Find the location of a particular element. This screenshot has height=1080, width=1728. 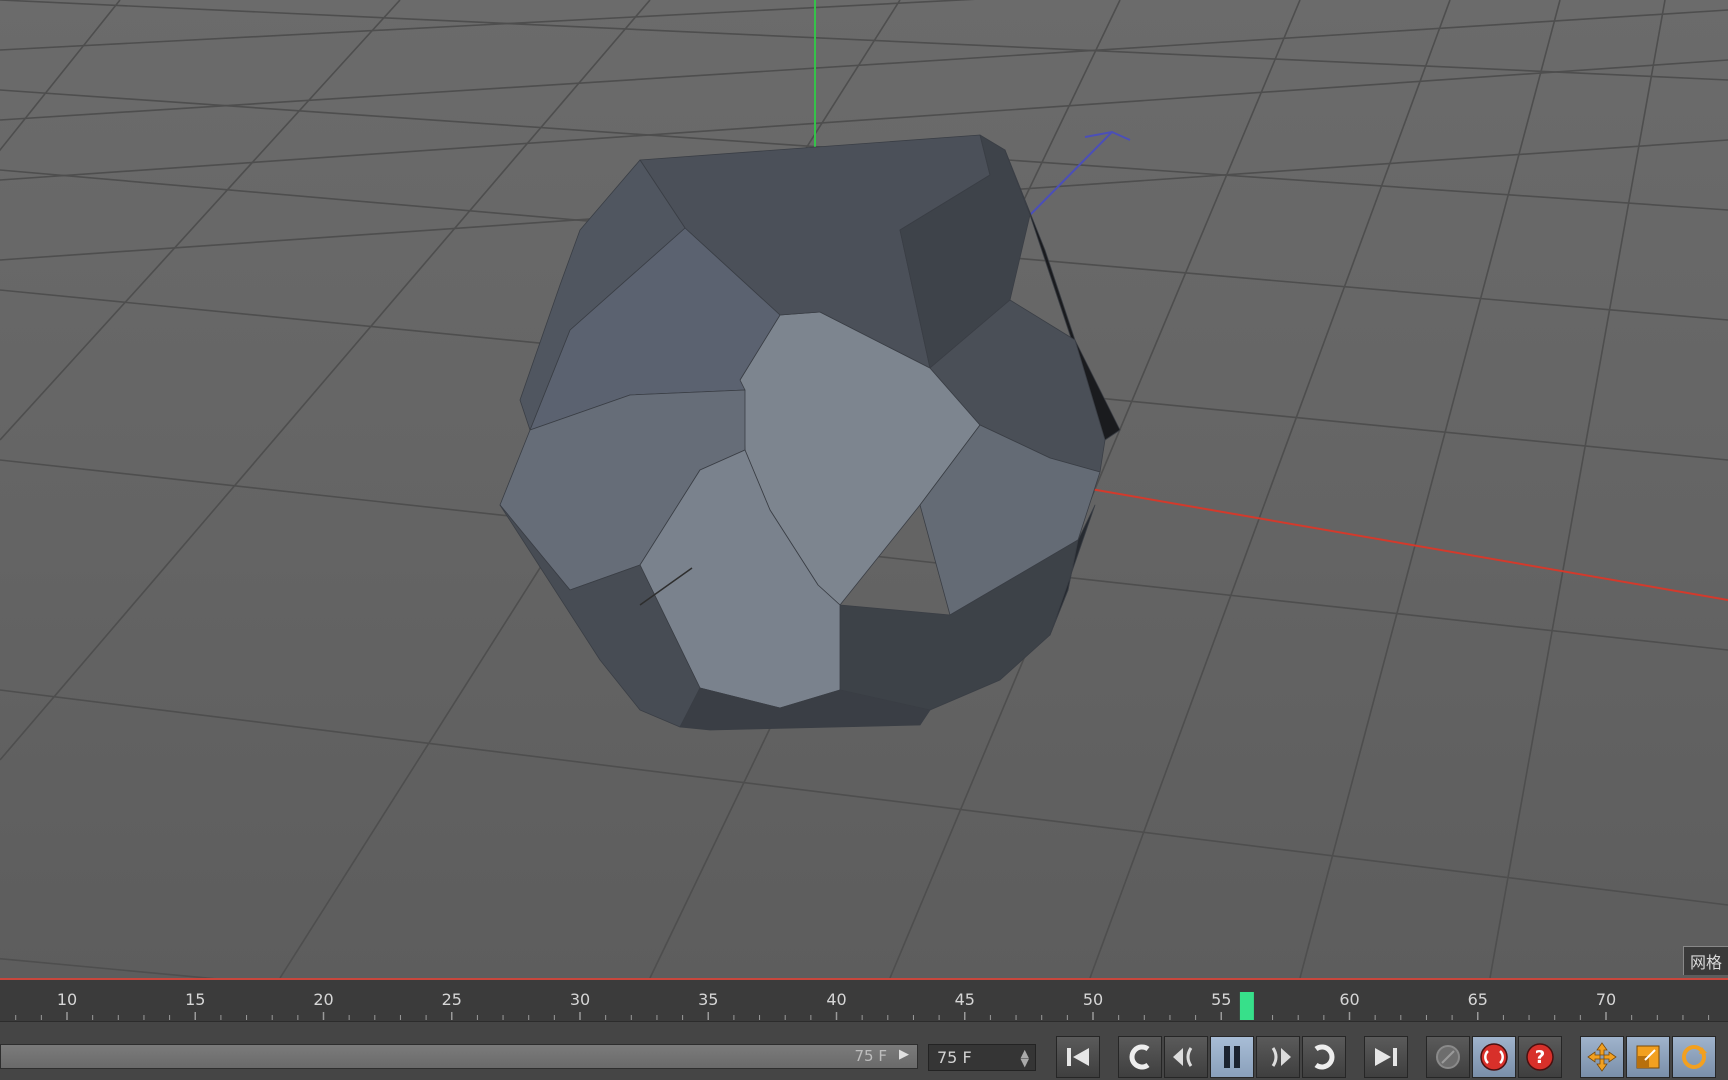

keyframe-selection-button is located at coordinates (1448, 1057).